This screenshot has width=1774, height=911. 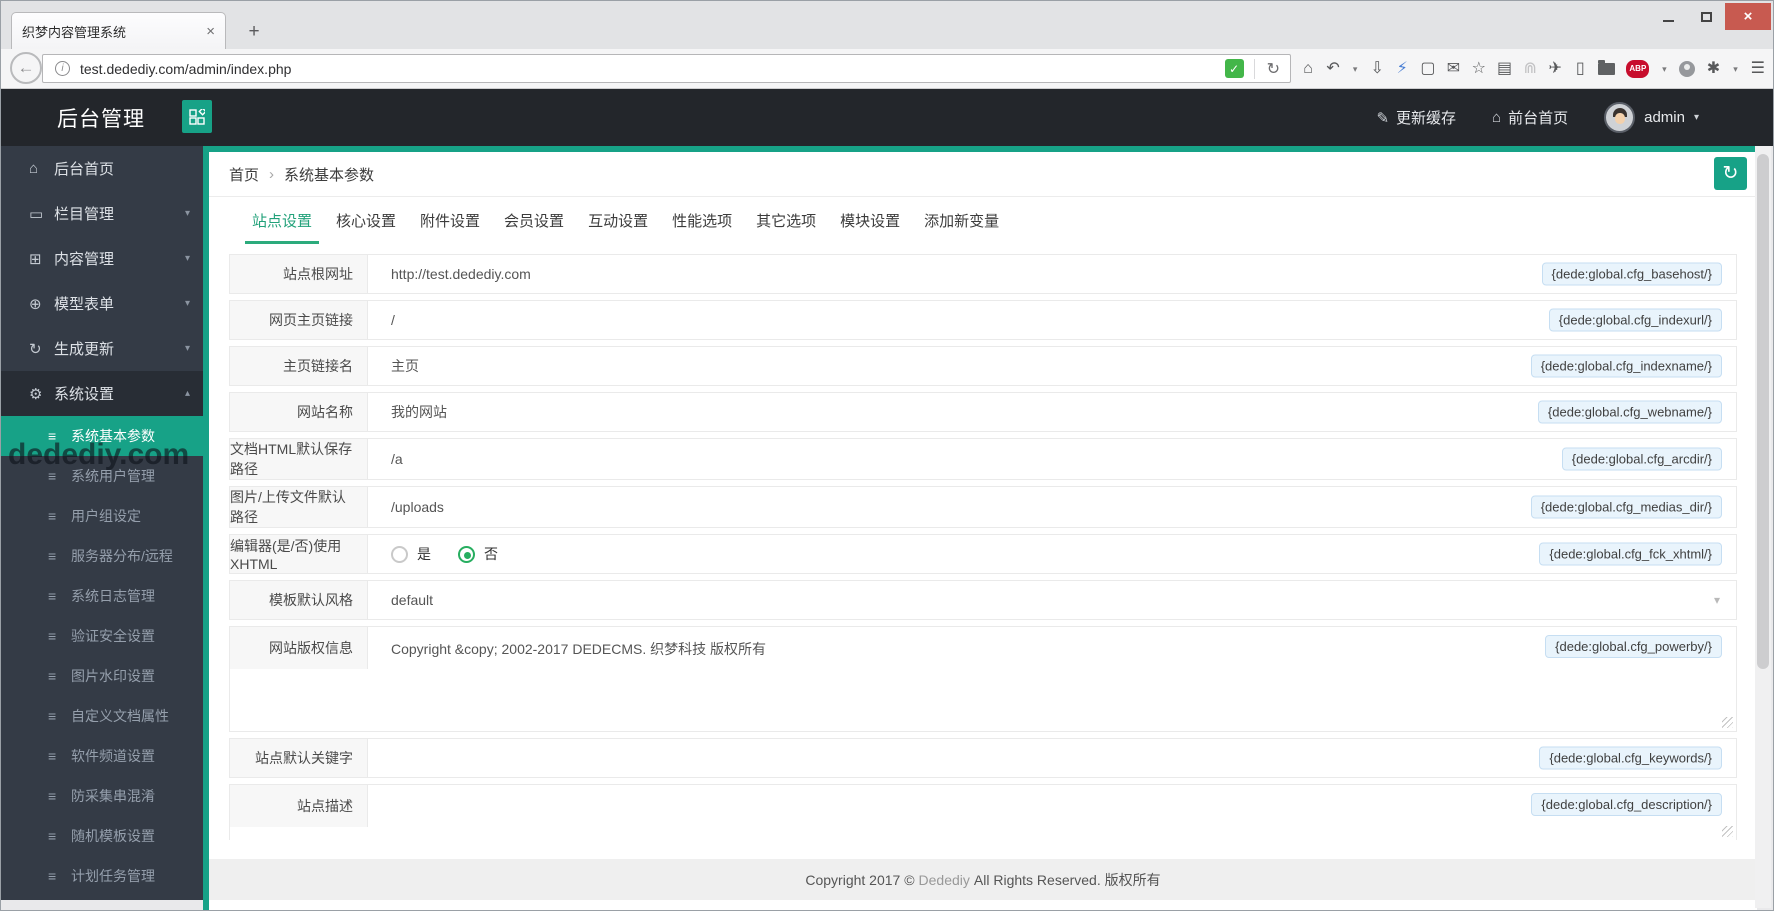 I want to click on mail-icon: ✉, so click(x=1454, y=69).